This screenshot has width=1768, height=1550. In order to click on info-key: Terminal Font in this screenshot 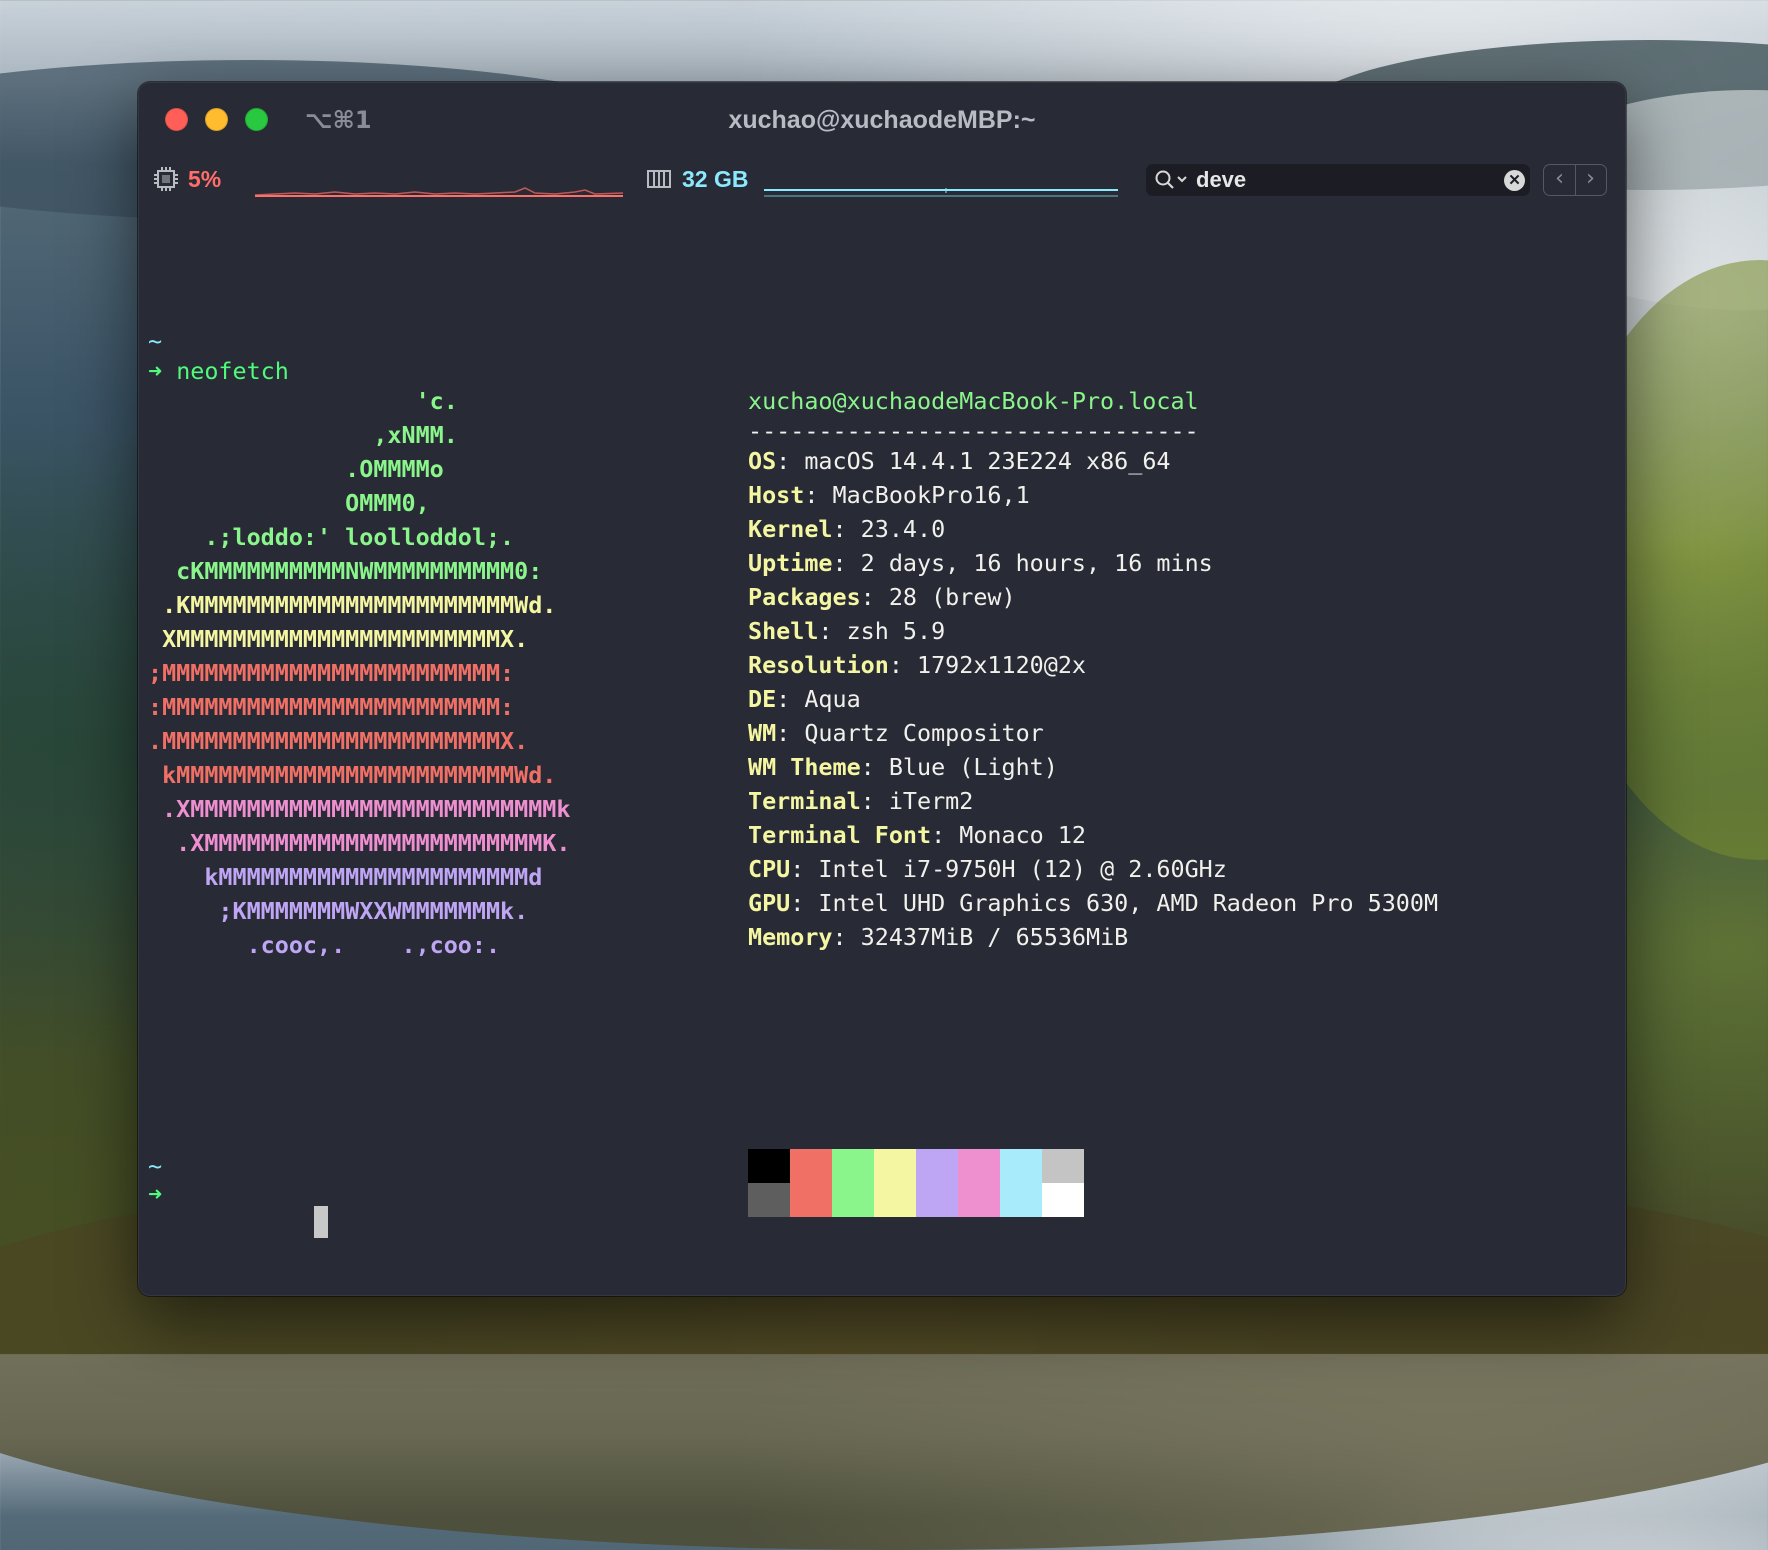, I will do `click(840, 835)`.